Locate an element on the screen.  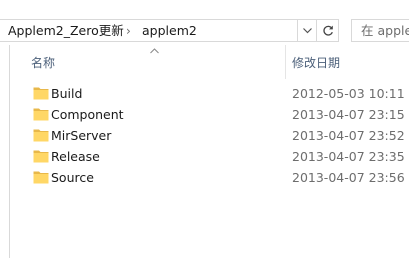
list-item: MirServer 2013-04-07 23:52 is located at coordinates (210, 135).